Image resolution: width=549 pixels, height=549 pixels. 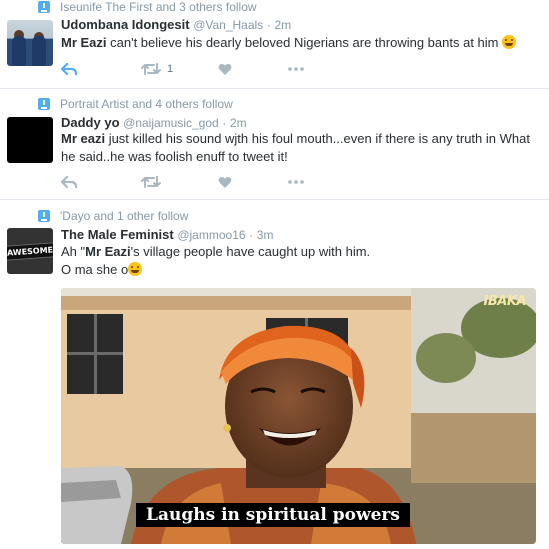 I want to click on tweet-text-pre: Ah ", so click(x=73, y=251).